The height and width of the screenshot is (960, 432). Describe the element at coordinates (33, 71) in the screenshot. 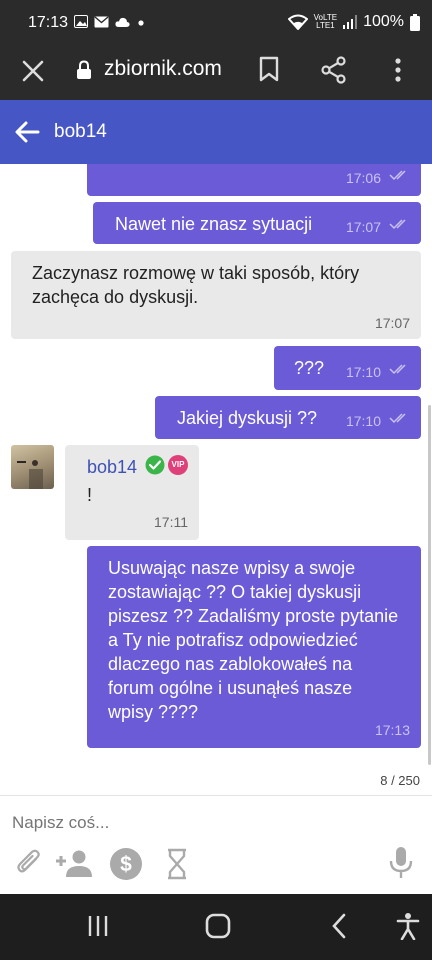

I see `close-icon` at that location.